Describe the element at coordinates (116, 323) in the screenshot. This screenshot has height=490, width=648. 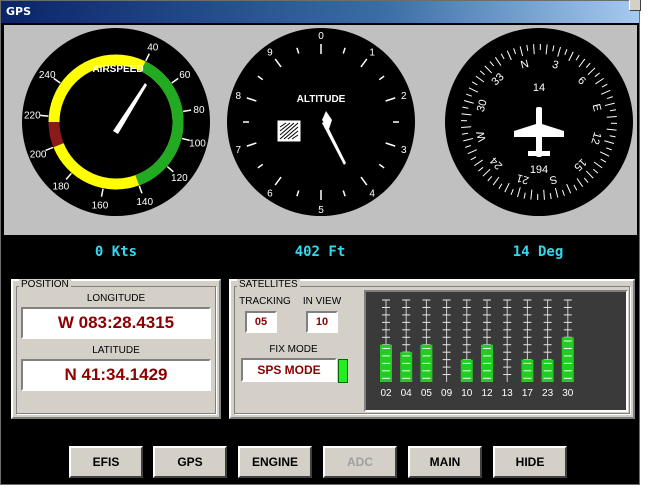
I see `longitude-field: W 083:28.4315` at that location.